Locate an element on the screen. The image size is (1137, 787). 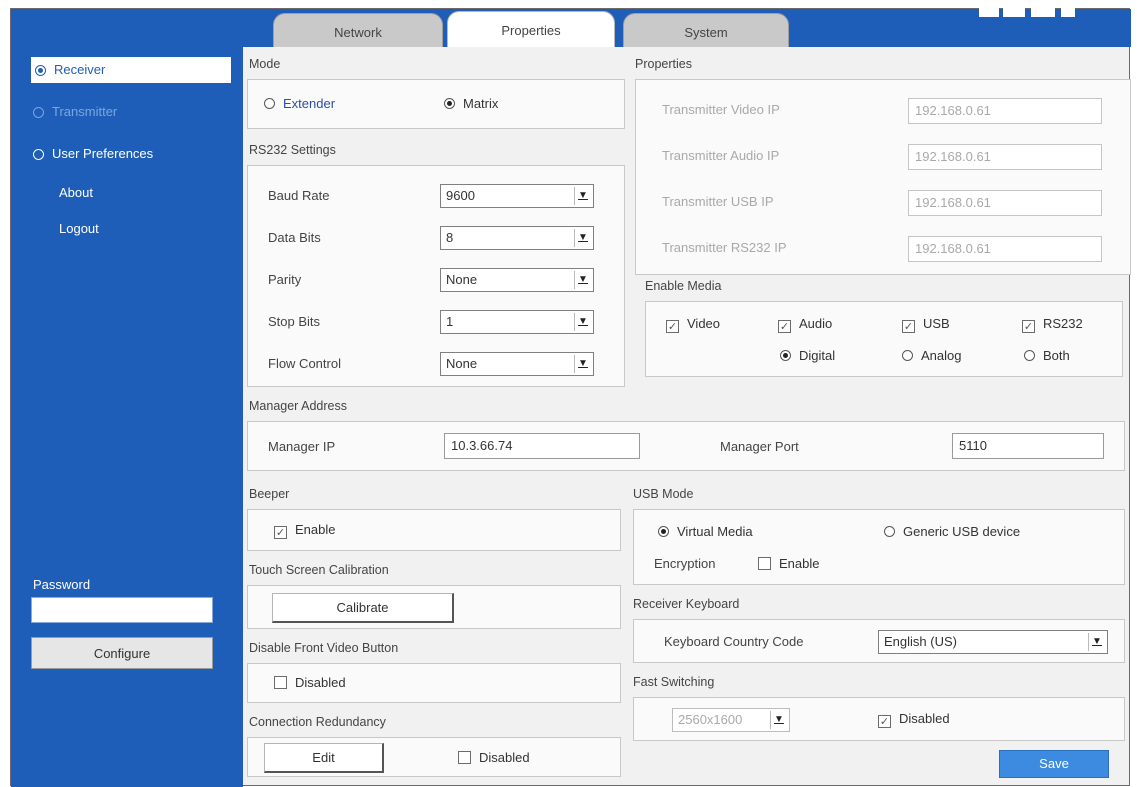
fast-switching-disabled-checkbox: ✓ Disabled is located at coordinates (914, 719).